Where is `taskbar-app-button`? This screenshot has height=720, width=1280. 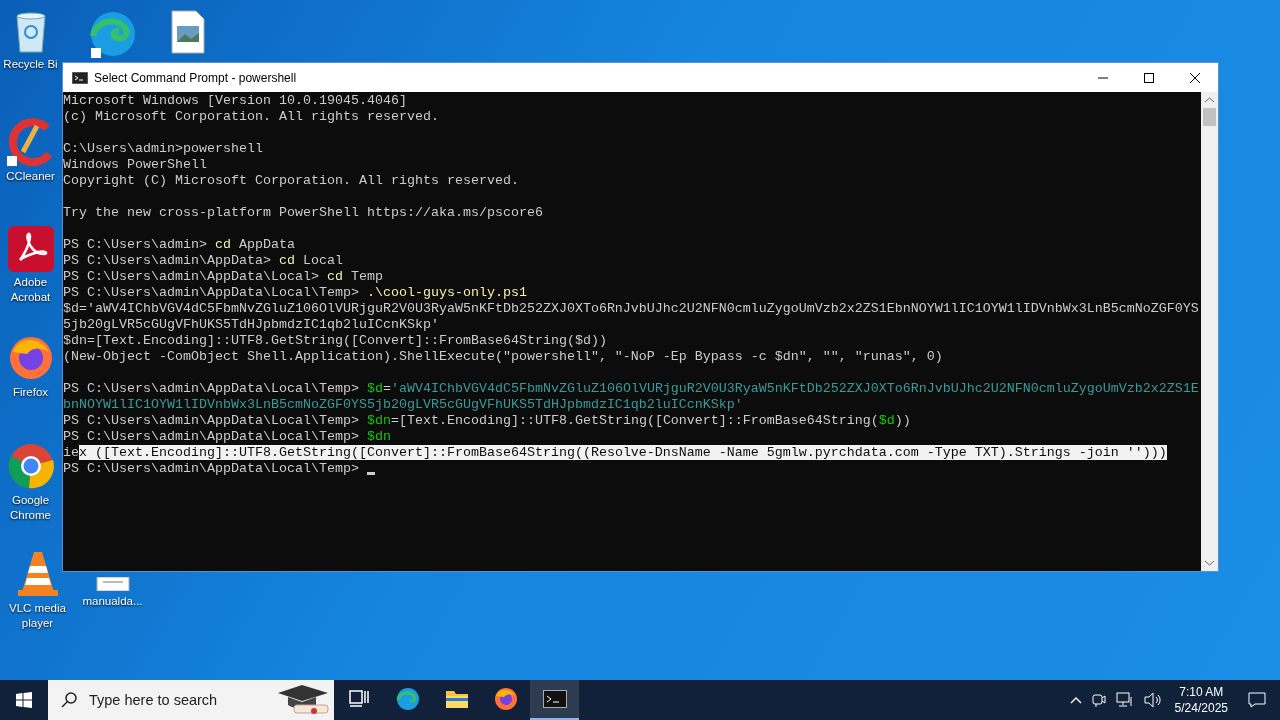
taskbar-app-button is located at coordinates (554, 700).